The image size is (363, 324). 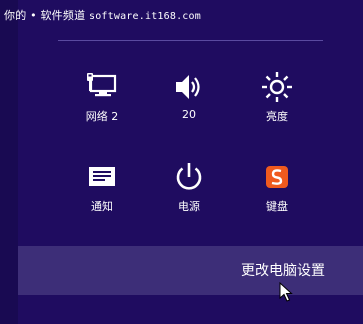 I want to click on brightness-icon, so click(x=277, y=87).